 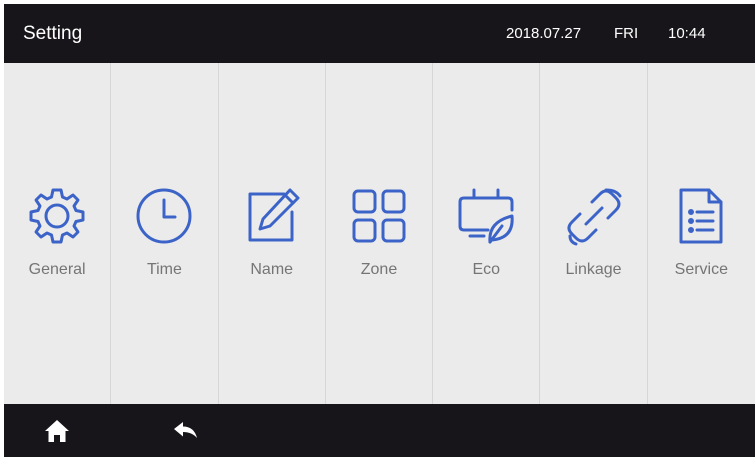 I want to click on navigation-bar, so click(x=379, y=430).